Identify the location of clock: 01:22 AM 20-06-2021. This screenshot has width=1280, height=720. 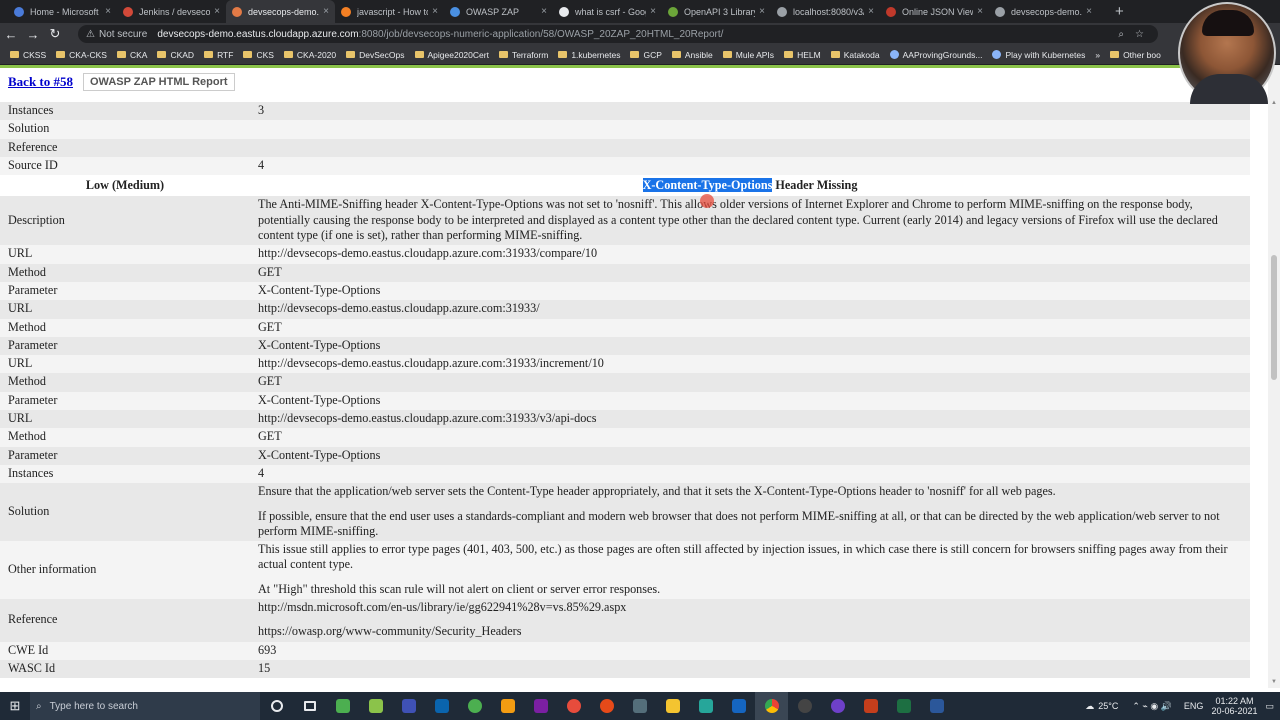
(1234, 706).